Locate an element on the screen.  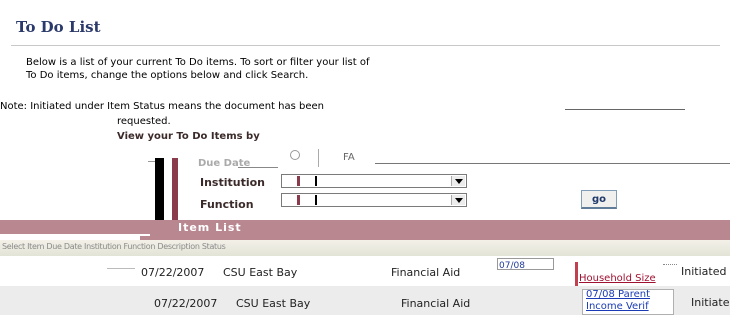
due-date-option-label: FA is located at coordinates (349, 157).